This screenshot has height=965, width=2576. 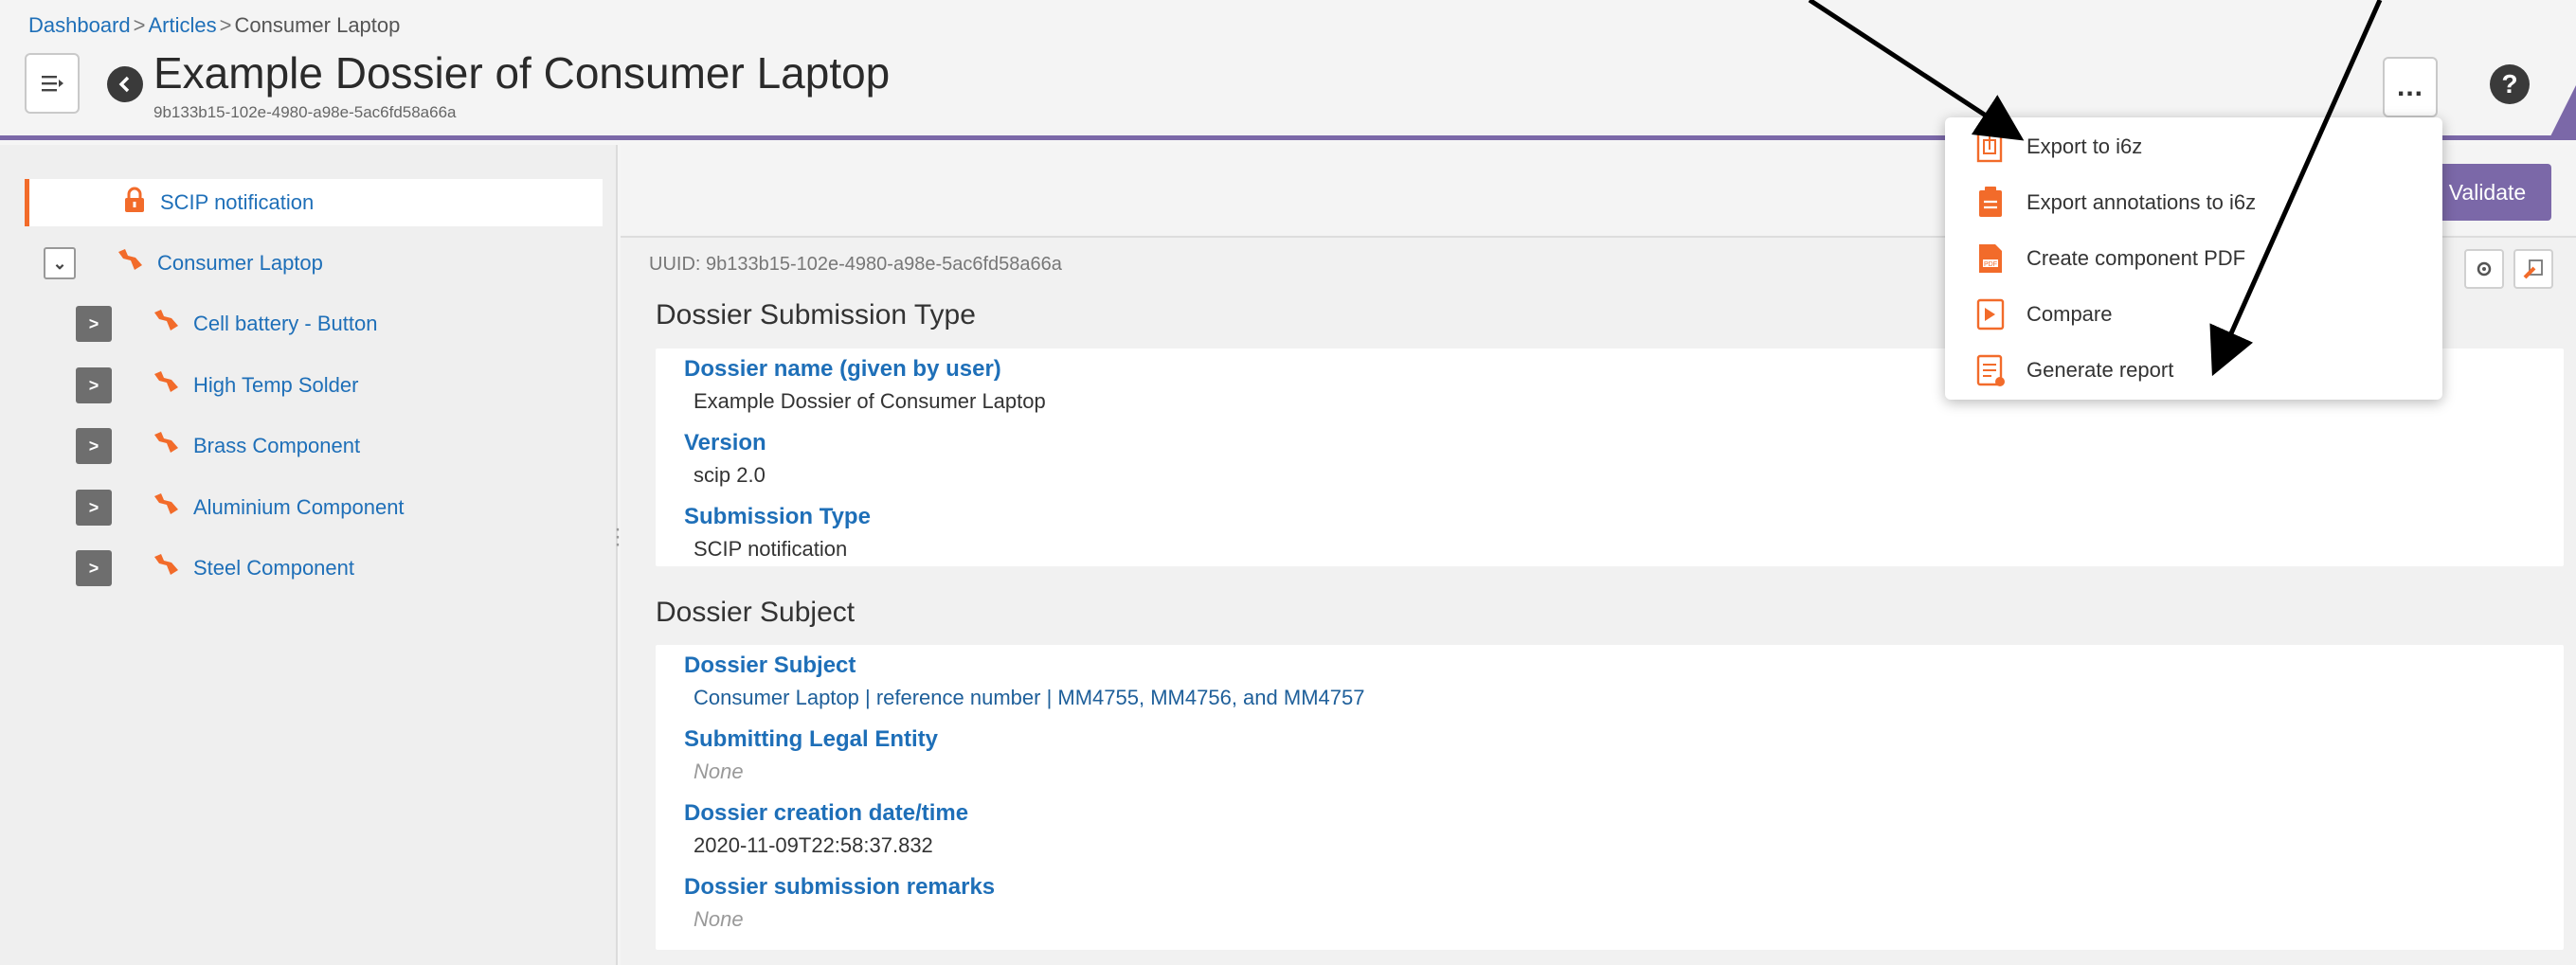 What do you see at coordinates (79, 25) in the screenshot?
I see `breadcrumb-dashboard: Dashboard` at bounding box center [79, 25].